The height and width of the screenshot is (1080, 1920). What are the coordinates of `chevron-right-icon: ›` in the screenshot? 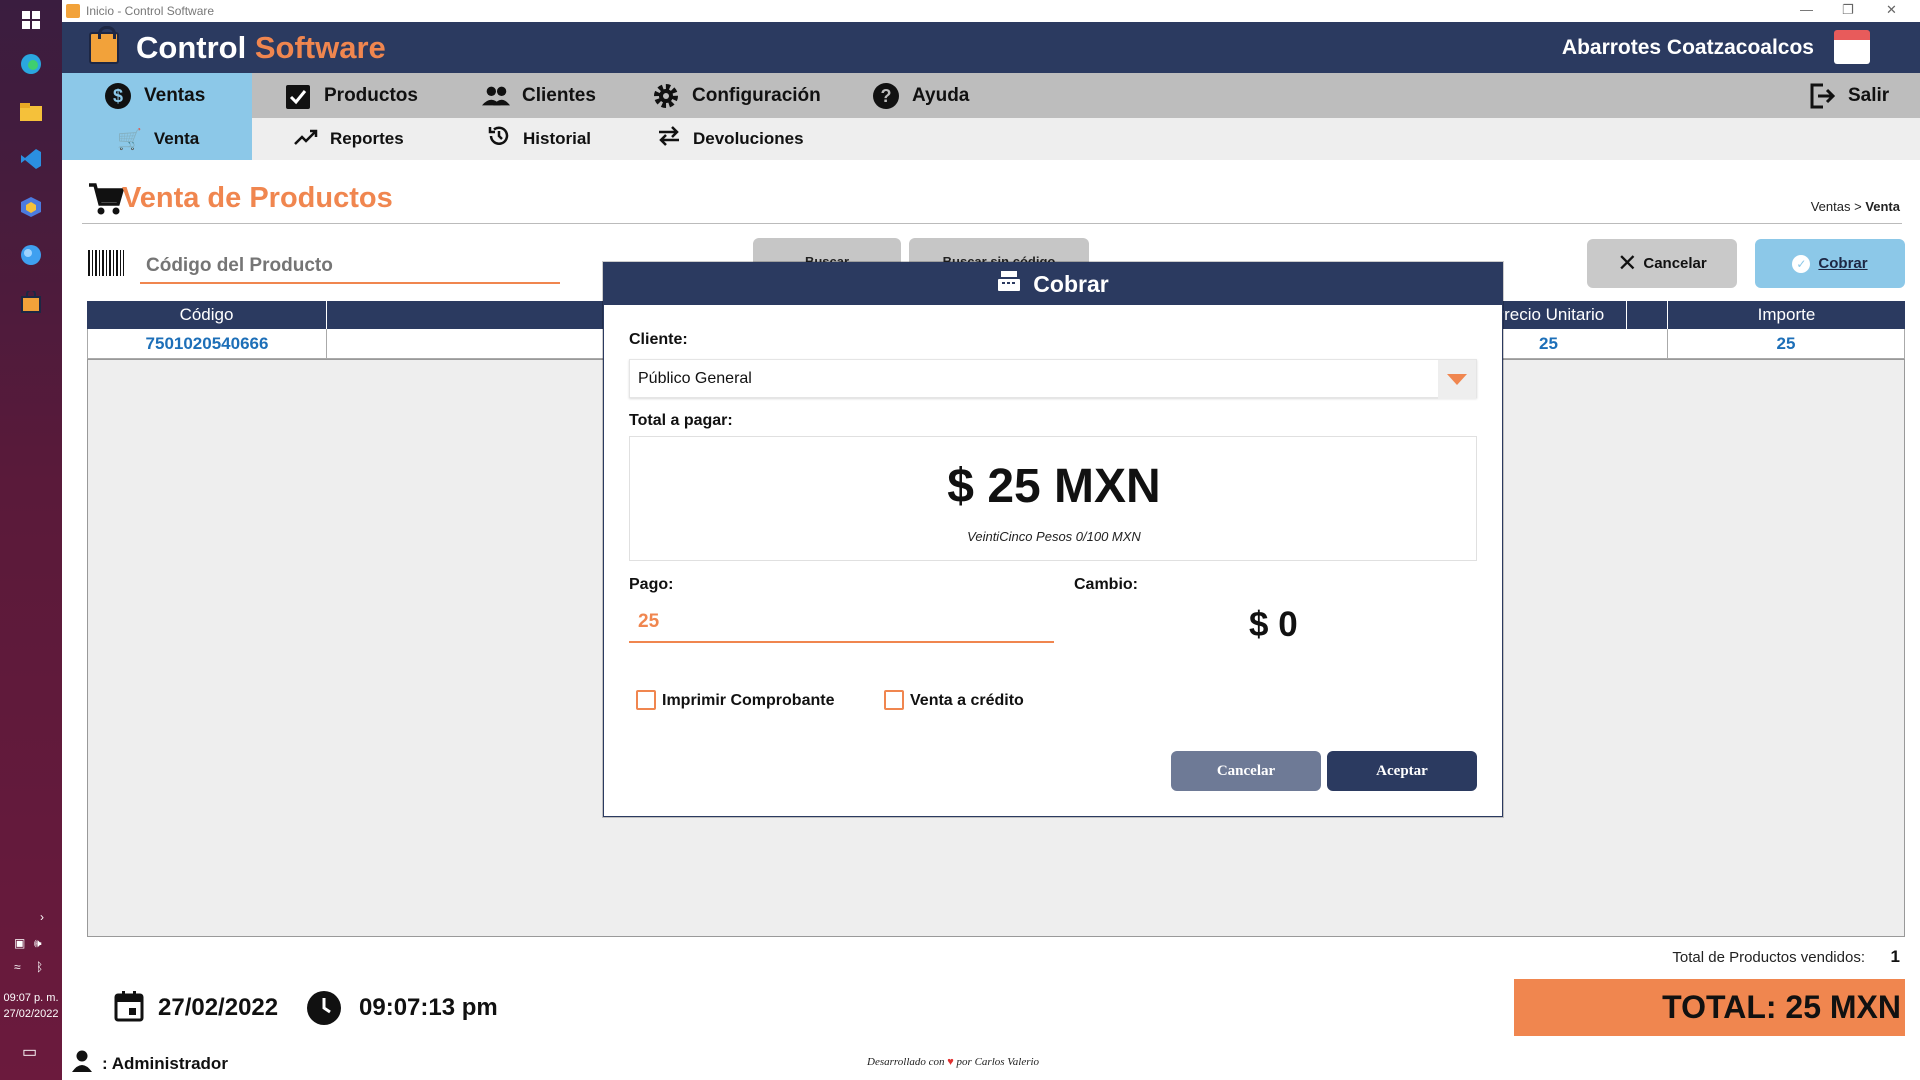 It's located at (42, 917).